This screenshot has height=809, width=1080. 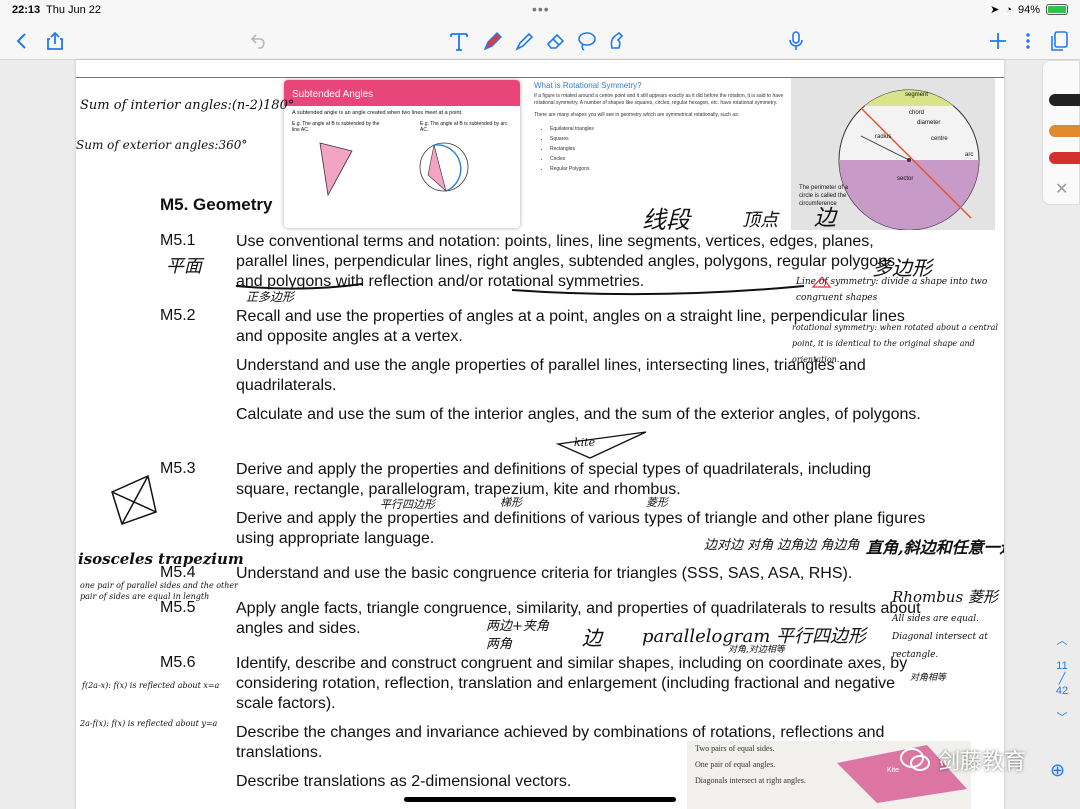 I want to click on hw-line-segment: 线段, so click(x=666, y=220).